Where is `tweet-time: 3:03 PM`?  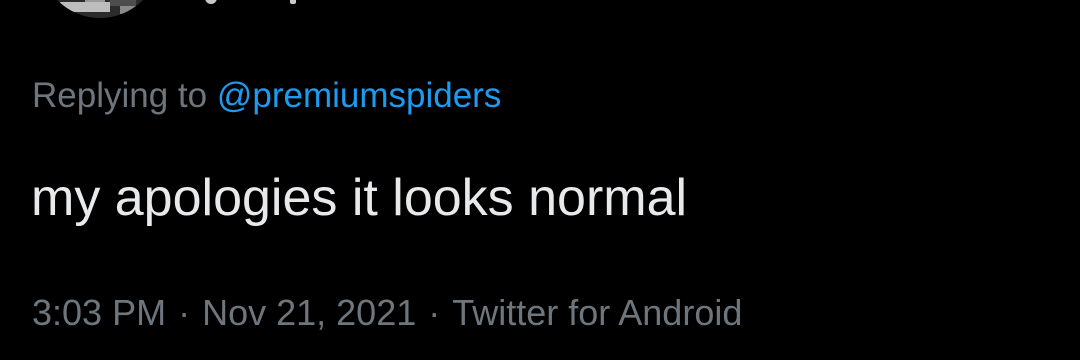 tweet-time: 3:03 PM is located at coordinates (99, 312).